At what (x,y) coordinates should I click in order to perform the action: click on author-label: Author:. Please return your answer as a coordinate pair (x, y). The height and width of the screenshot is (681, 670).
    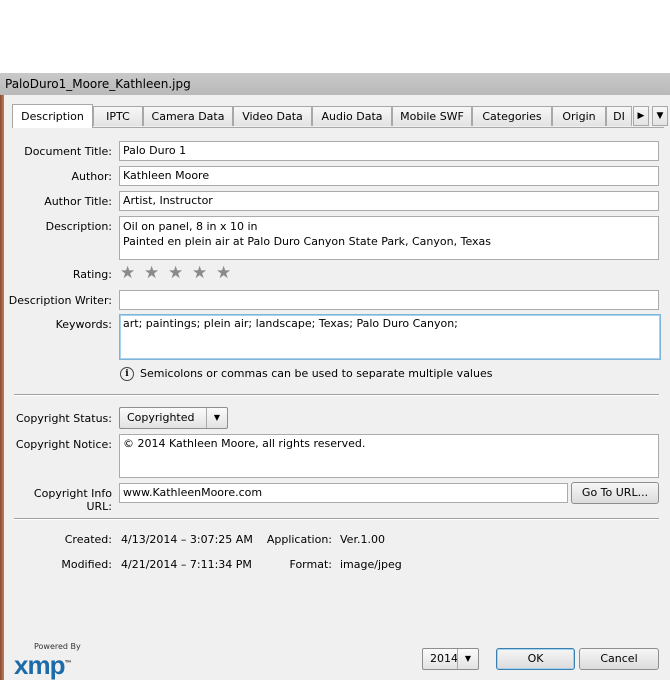
    Looking at the image, I should click on (91, 176).